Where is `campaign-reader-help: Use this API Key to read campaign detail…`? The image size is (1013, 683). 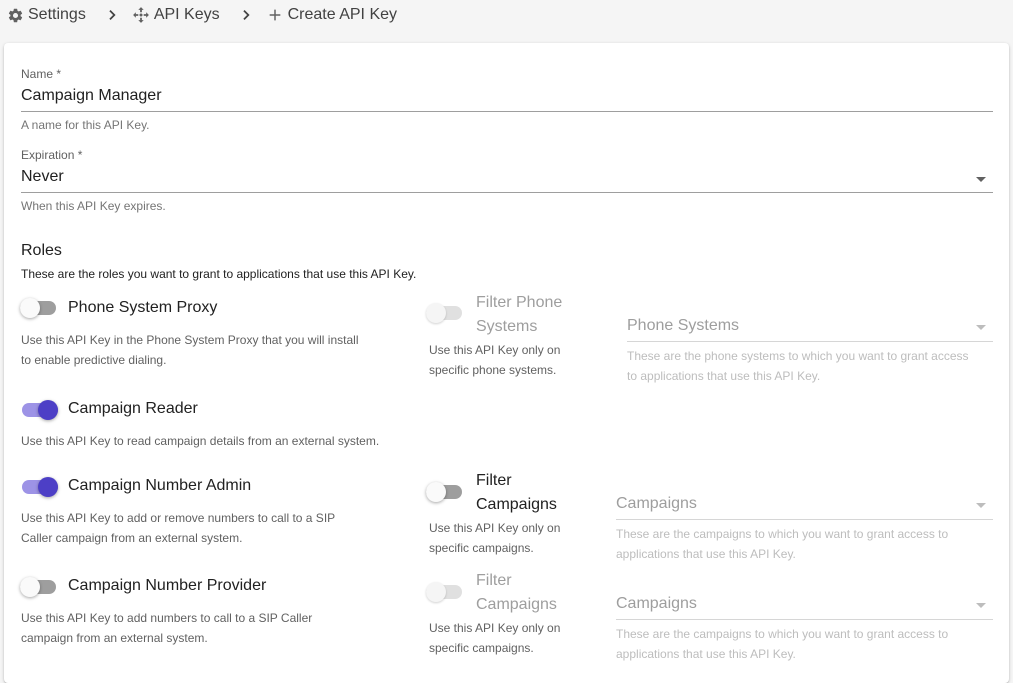
campaign-reader-help: Use this API Key to read campaign detail… is located at coordinates (200, 441).